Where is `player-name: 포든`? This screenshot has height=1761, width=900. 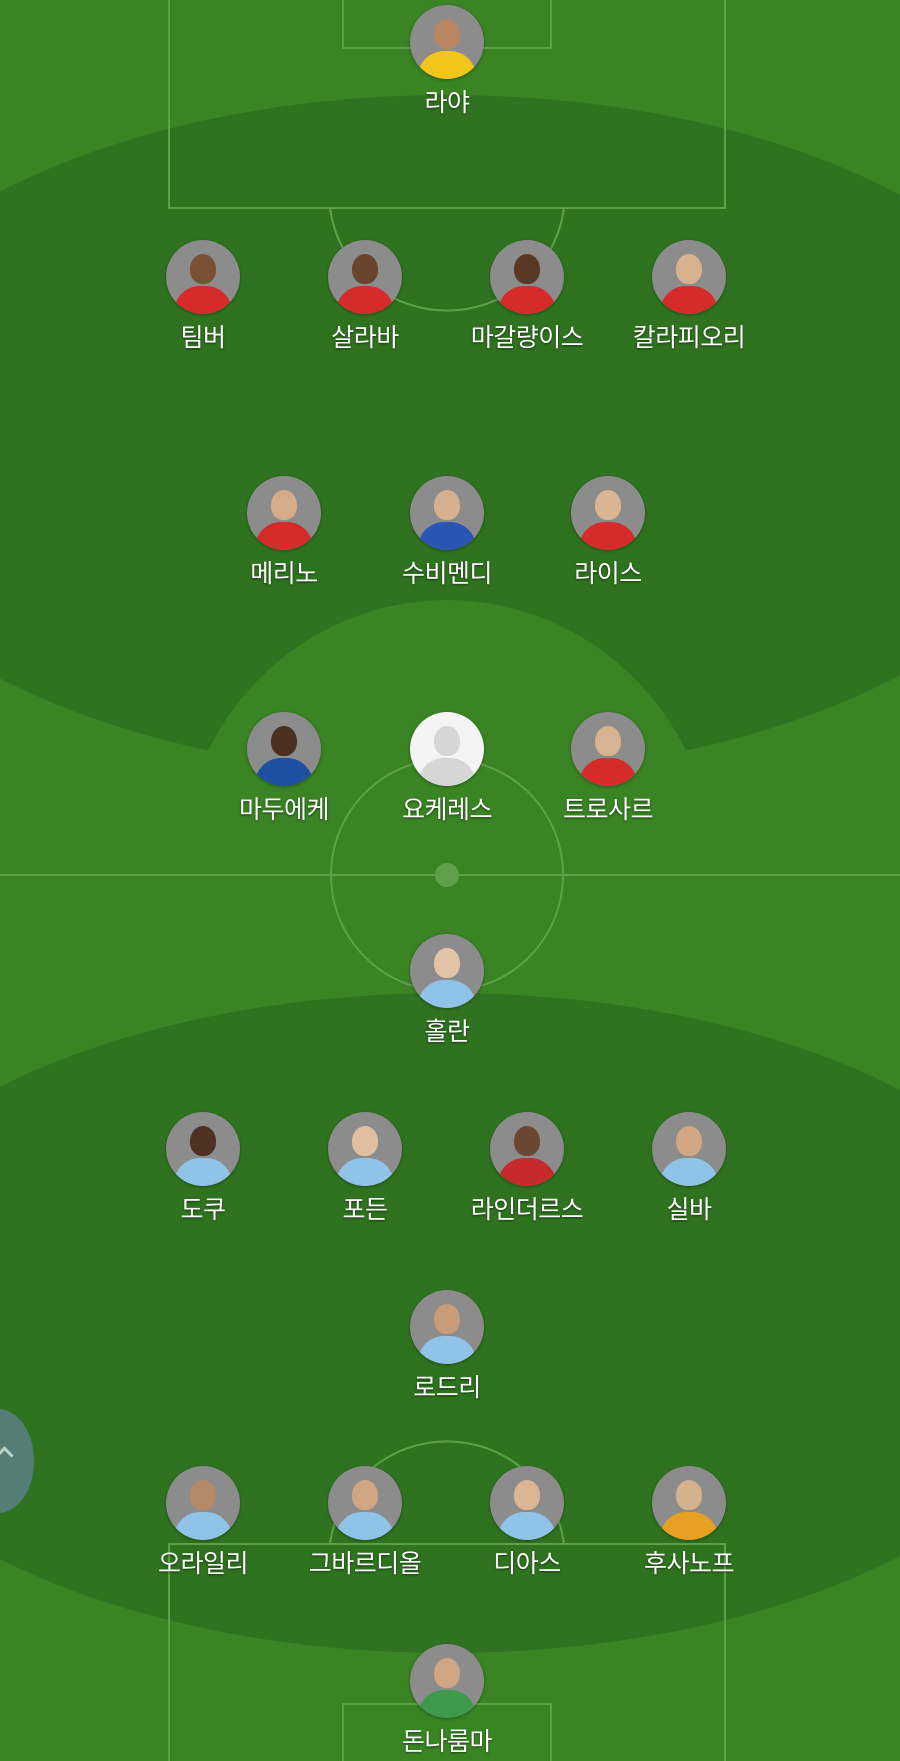
player-name: 포든 is located at coordinates (365, 1209).